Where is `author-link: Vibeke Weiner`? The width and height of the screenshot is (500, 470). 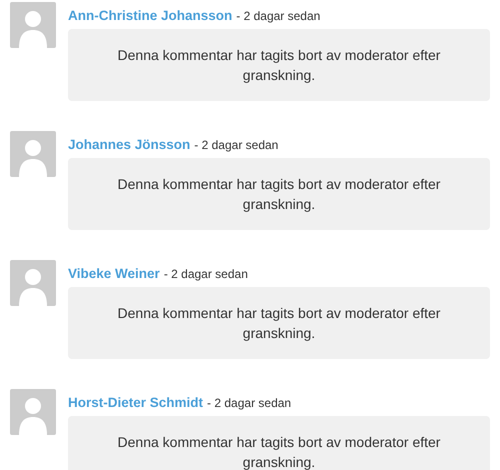 author-link: Vibeke Weiner is located at coordinates (114, 273).